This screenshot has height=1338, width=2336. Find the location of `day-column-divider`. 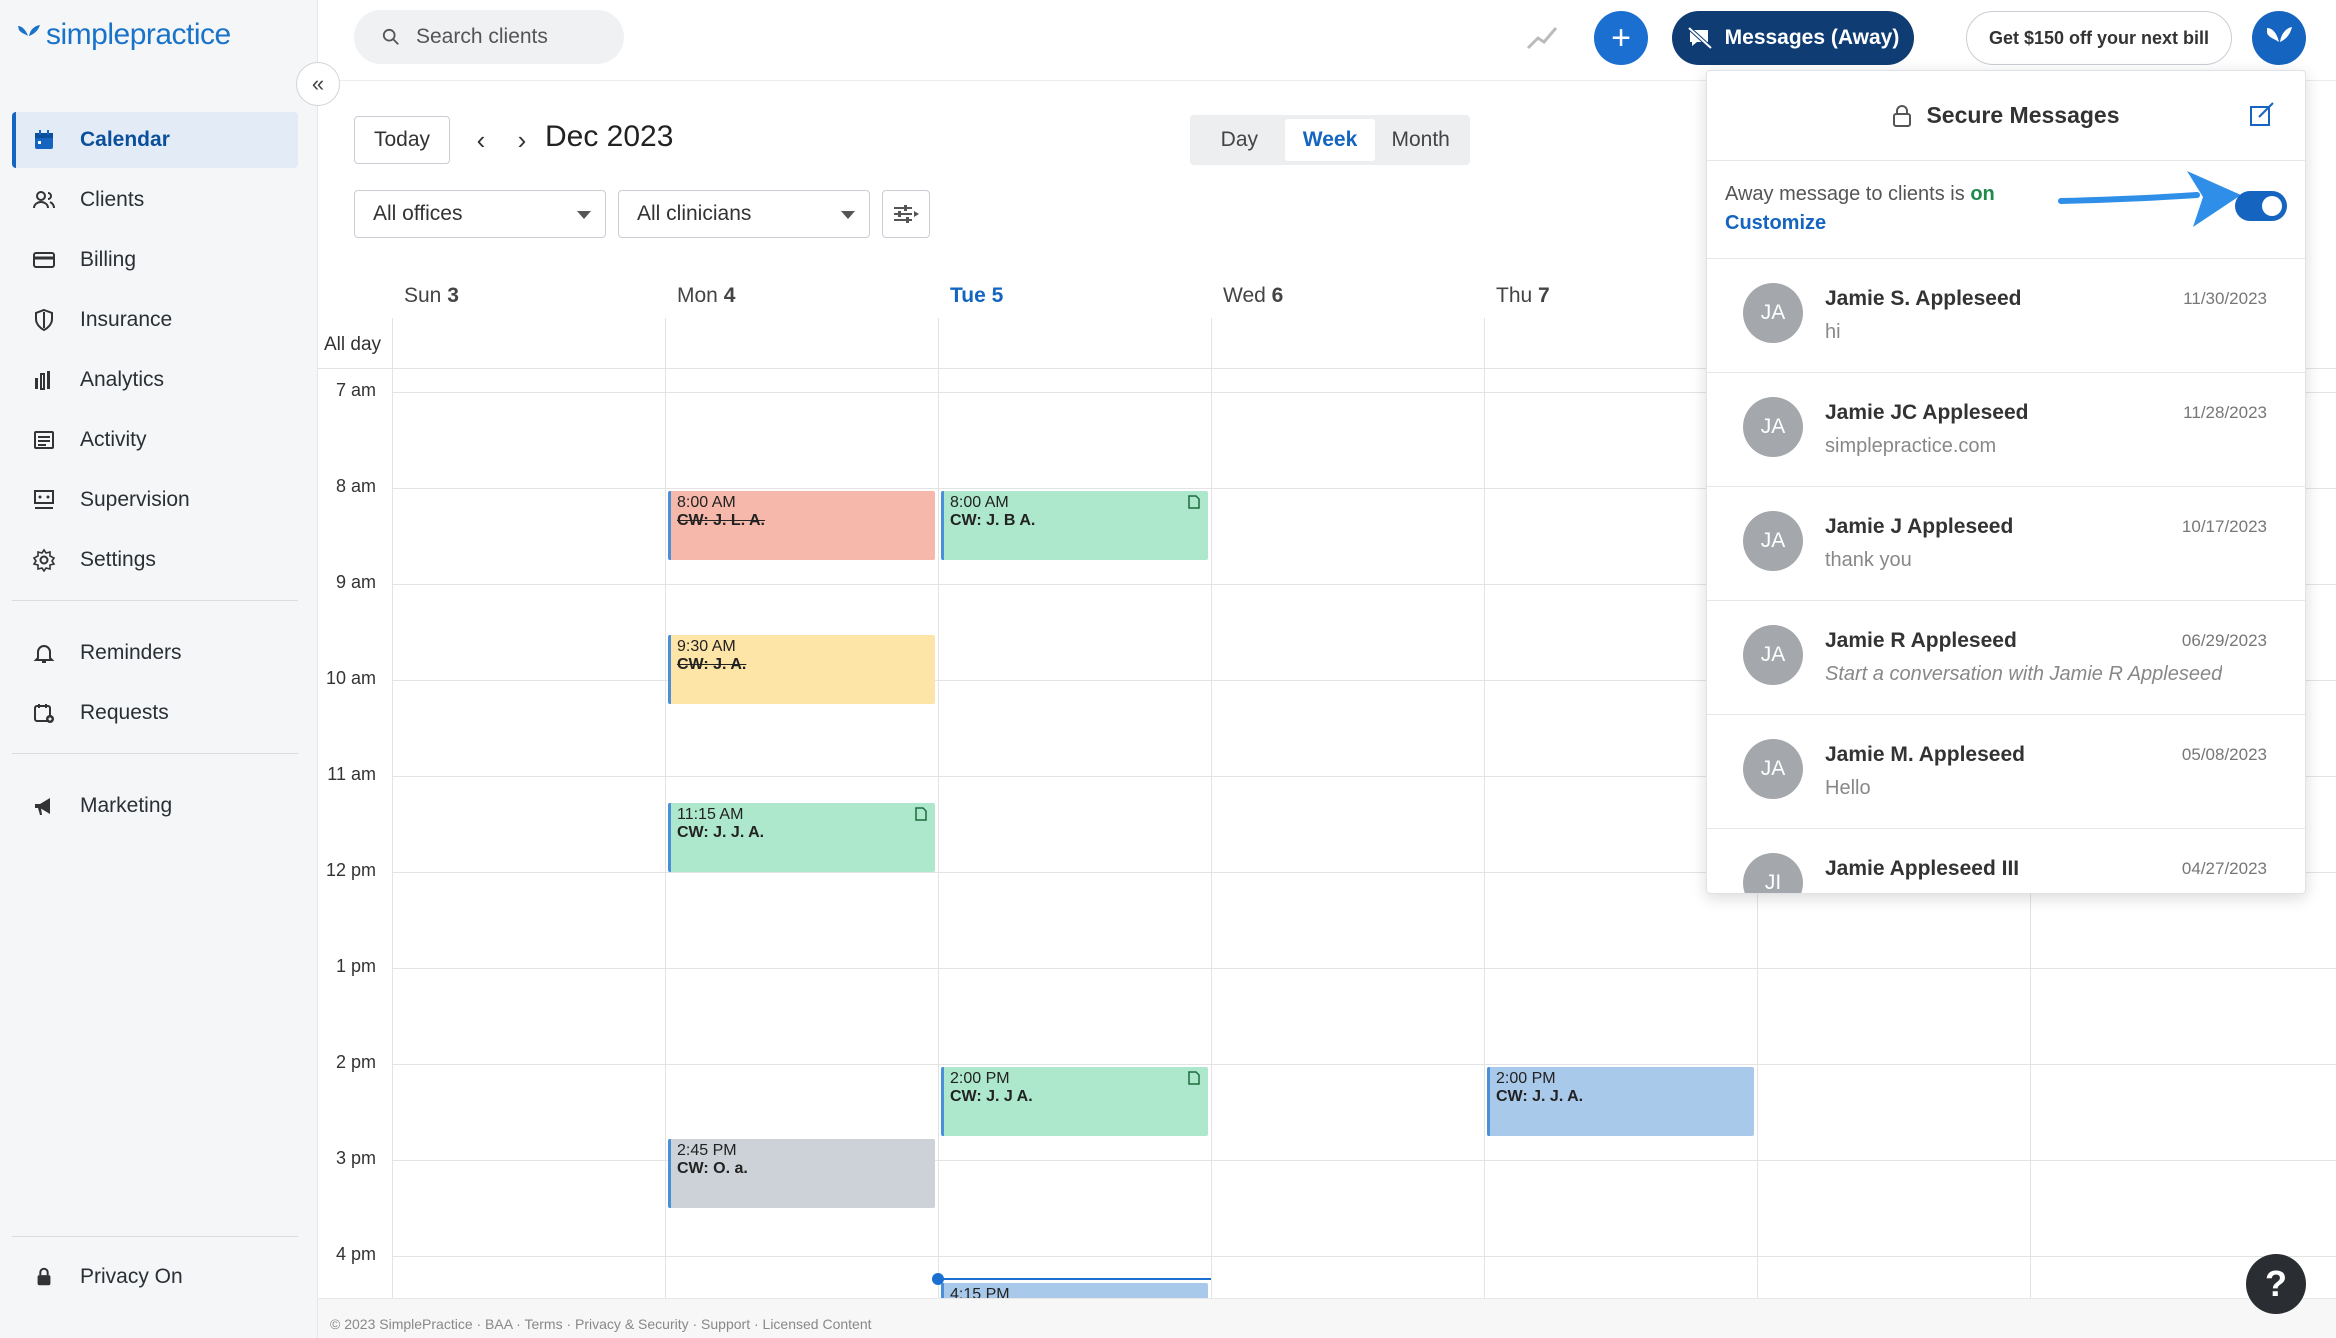

day-column-divider is located at coordinates (392, 809).